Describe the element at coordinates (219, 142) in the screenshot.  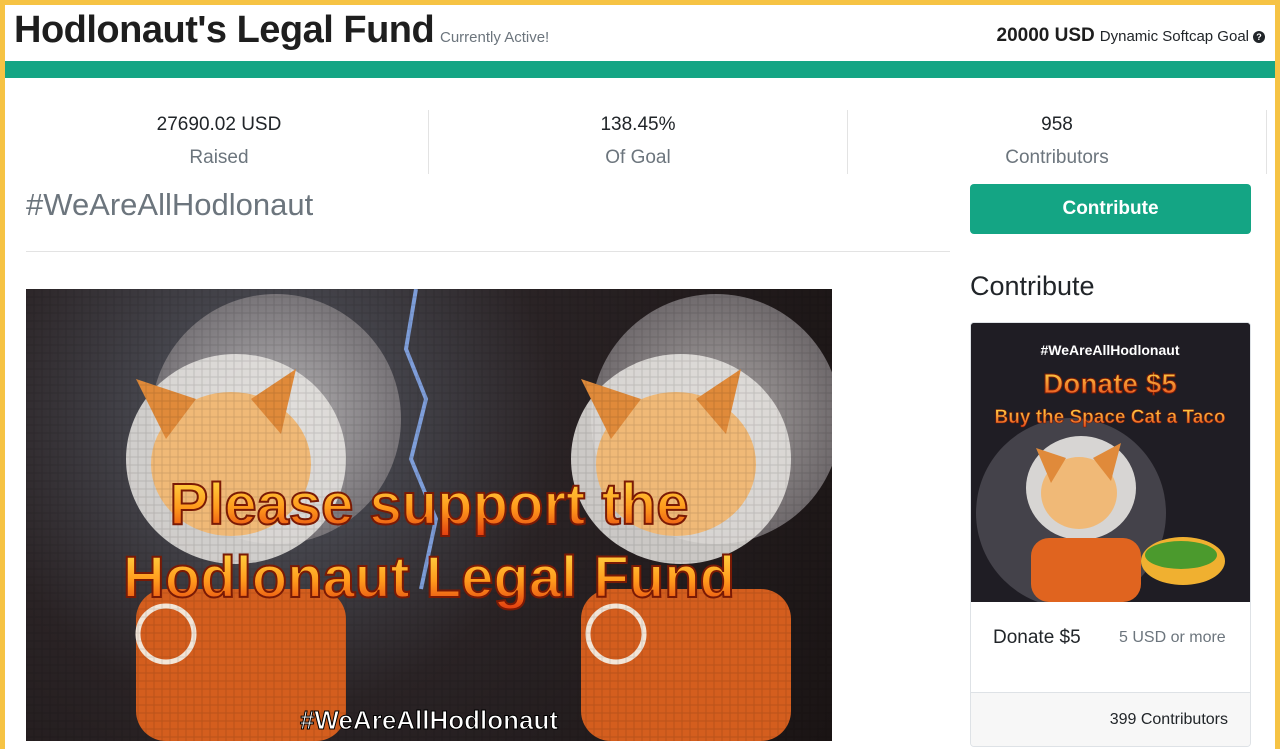
I see `stat-raised: 27690.02 USD Raised` at that location.